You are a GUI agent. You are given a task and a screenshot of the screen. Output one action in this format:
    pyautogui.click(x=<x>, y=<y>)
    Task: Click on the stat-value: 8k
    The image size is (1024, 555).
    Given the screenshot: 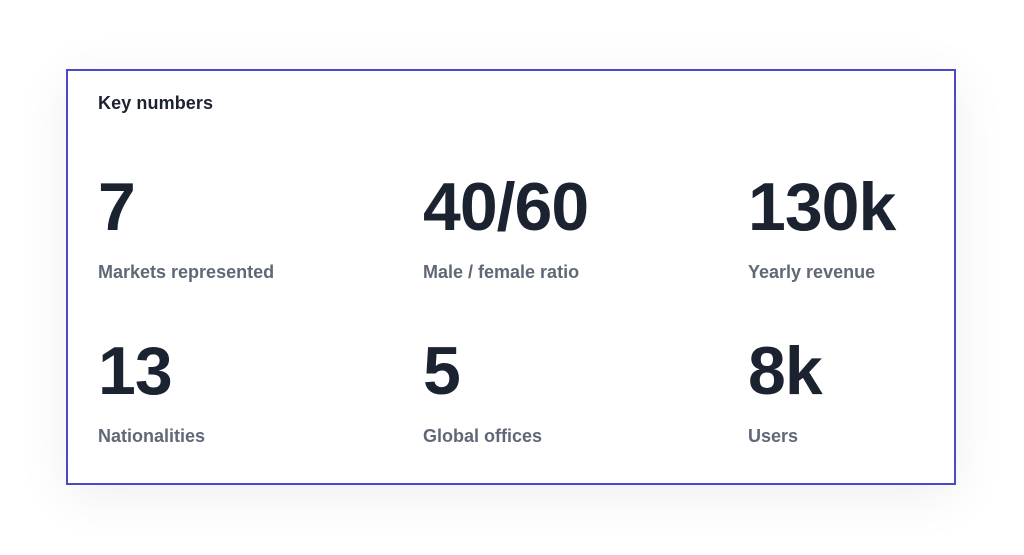 What is the action you would take?
    pyautogui.click(x=785, y=371)
    